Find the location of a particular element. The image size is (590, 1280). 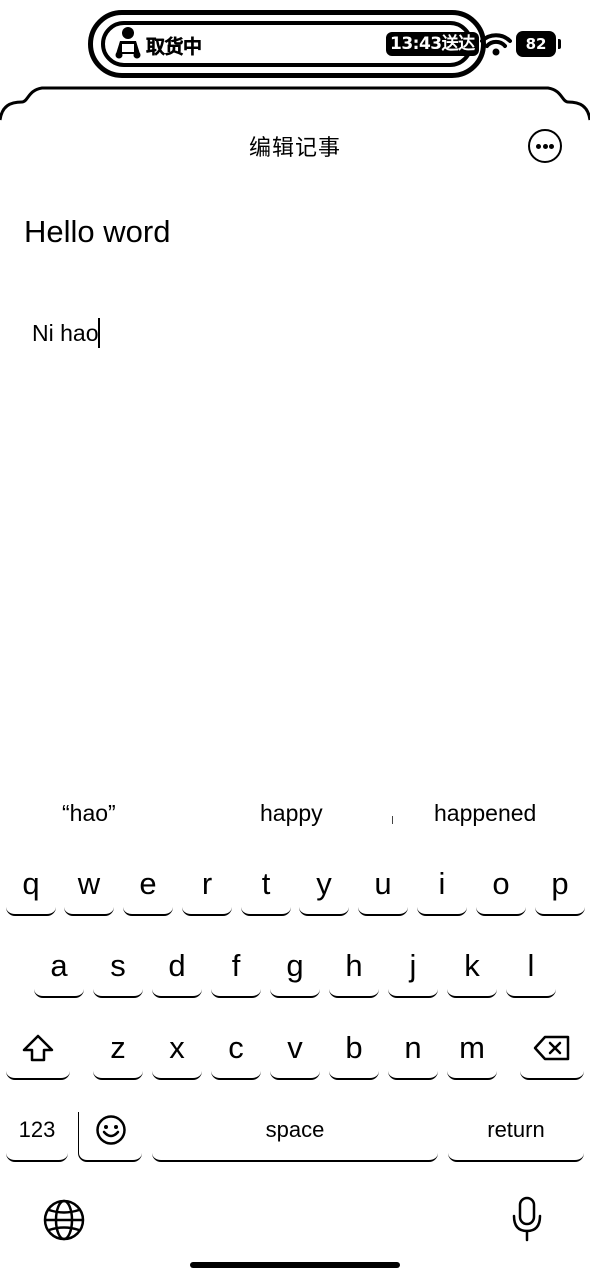

delete-icon is located at coordinates (551, 1048).